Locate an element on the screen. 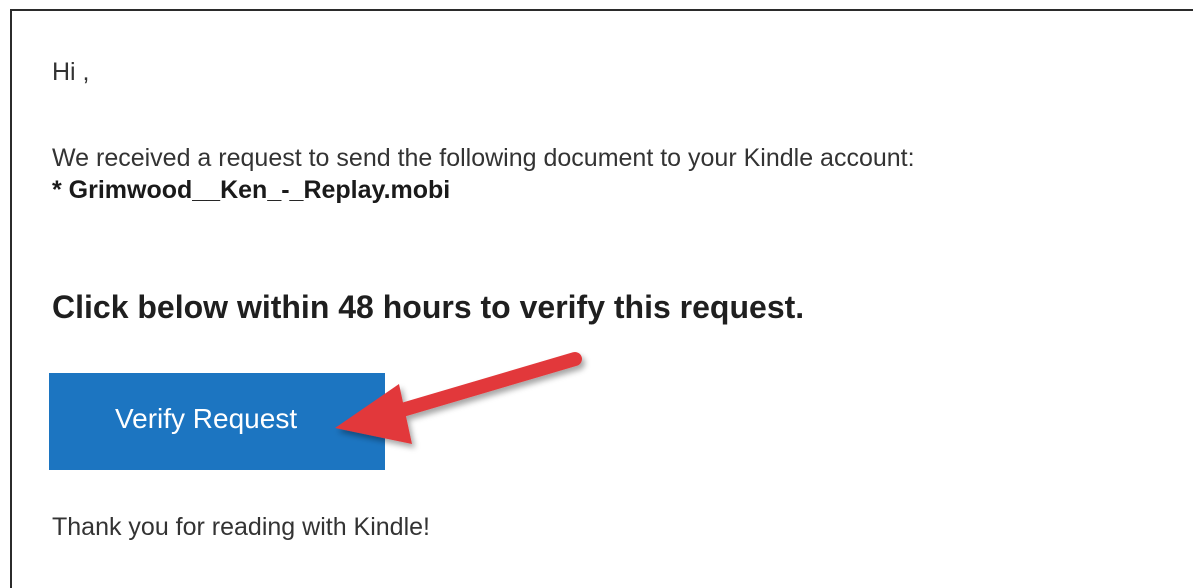 This screenshot has width=1193, height=588. verify-request-button: Verify Request is located at coordinates (217, 421).